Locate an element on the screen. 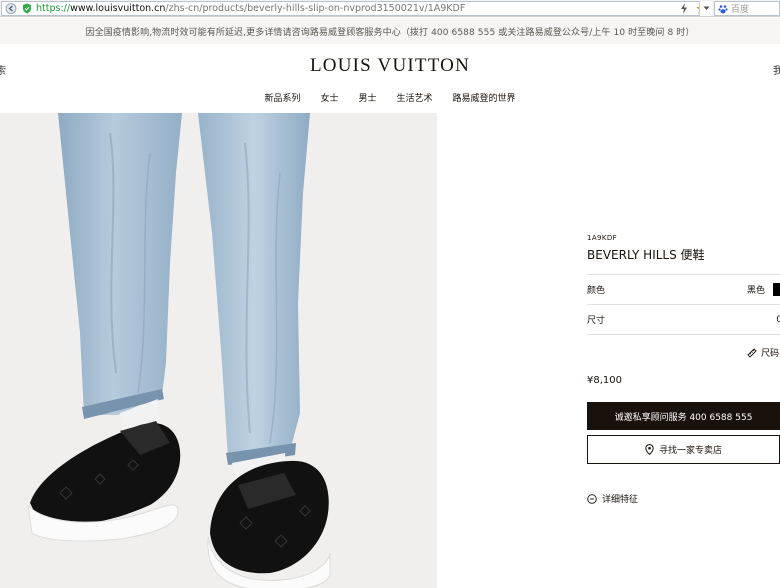 This screenshot has width=780, height=588. plus-circle-icon is located at coordinates (592, 498).